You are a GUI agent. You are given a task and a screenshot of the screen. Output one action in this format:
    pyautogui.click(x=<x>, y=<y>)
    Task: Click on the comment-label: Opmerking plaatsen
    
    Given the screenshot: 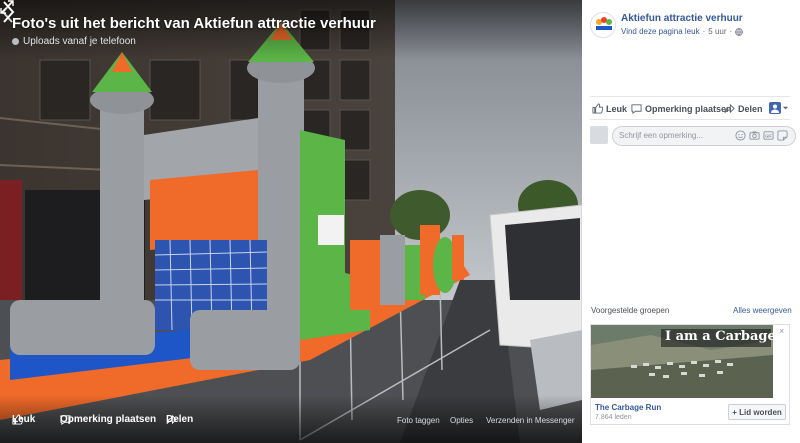 What is the action you would take?
    pyautogui.click(x=688, y=108)
    